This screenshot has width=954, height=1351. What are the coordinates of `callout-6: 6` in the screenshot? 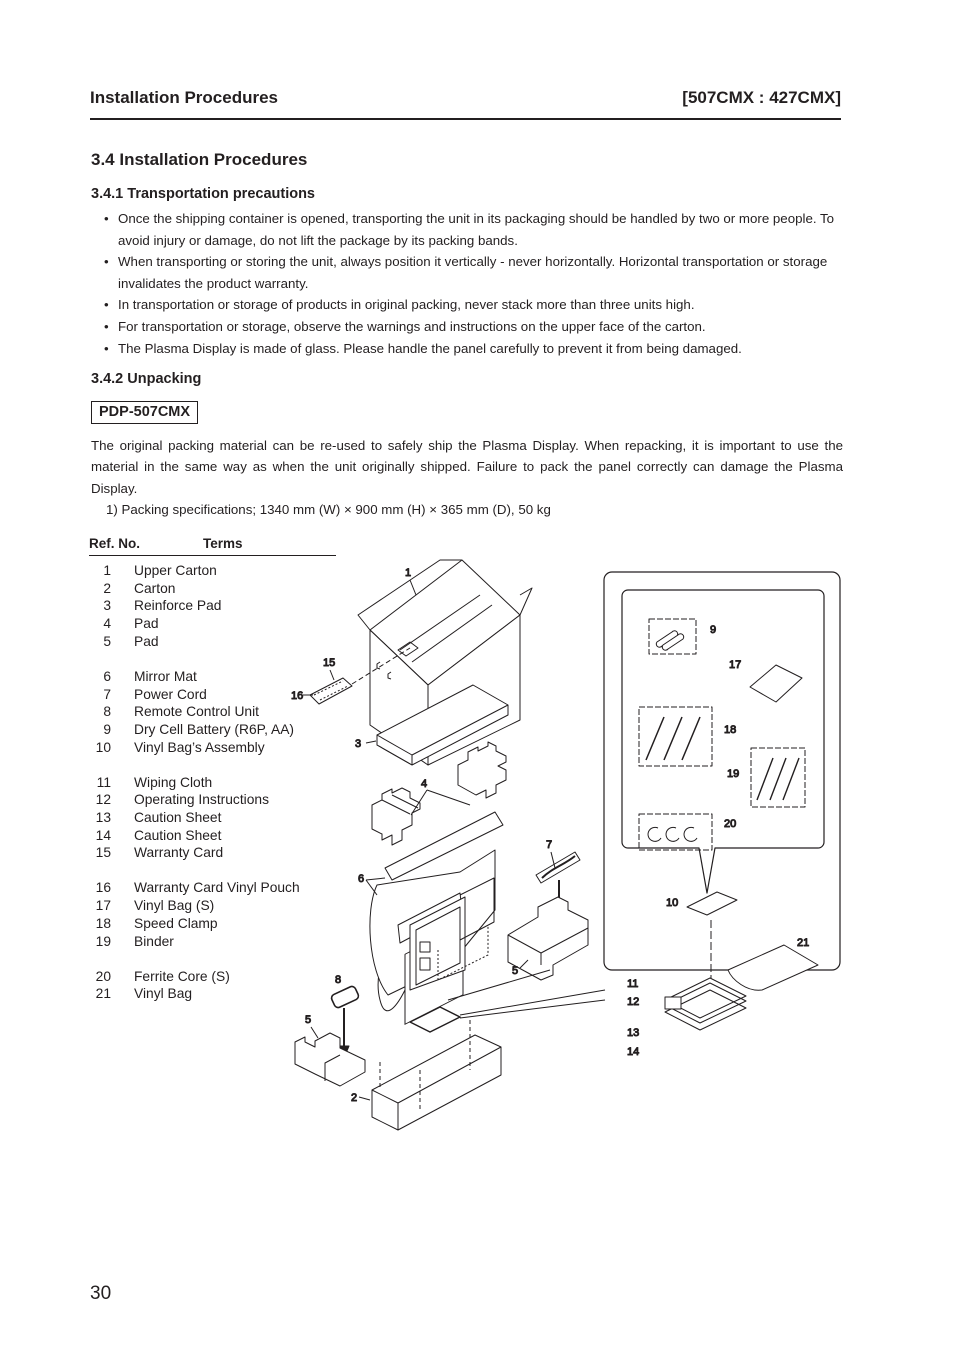 It's located at (361, 879).